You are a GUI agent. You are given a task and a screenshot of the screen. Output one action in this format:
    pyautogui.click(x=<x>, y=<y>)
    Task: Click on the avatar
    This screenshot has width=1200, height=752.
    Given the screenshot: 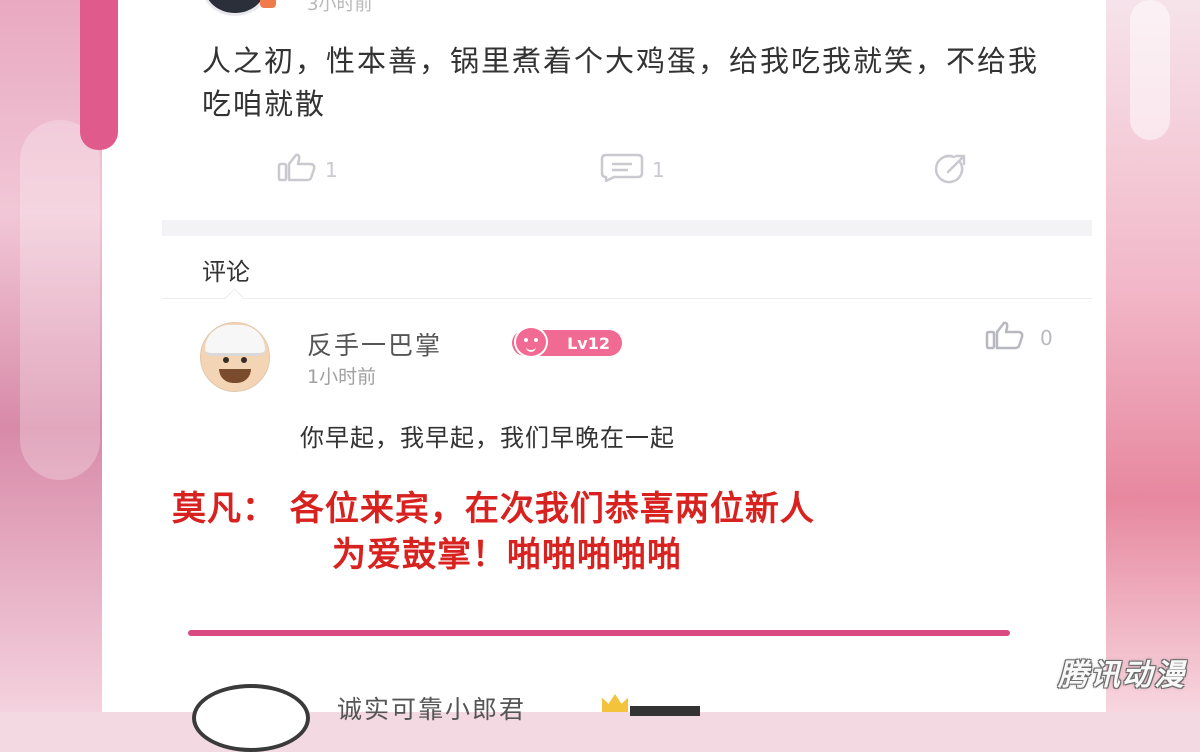 What is the action you would take?
    pyautogui.click(x=235, y=357)
    